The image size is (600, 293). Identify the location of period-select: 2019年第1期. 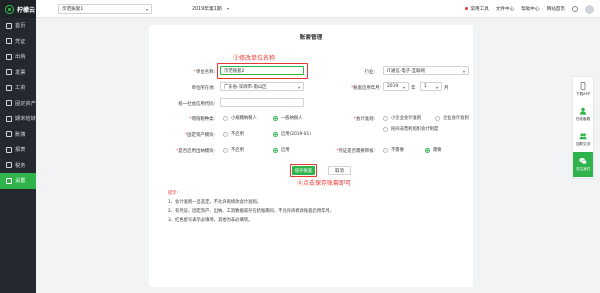
(207, 8).